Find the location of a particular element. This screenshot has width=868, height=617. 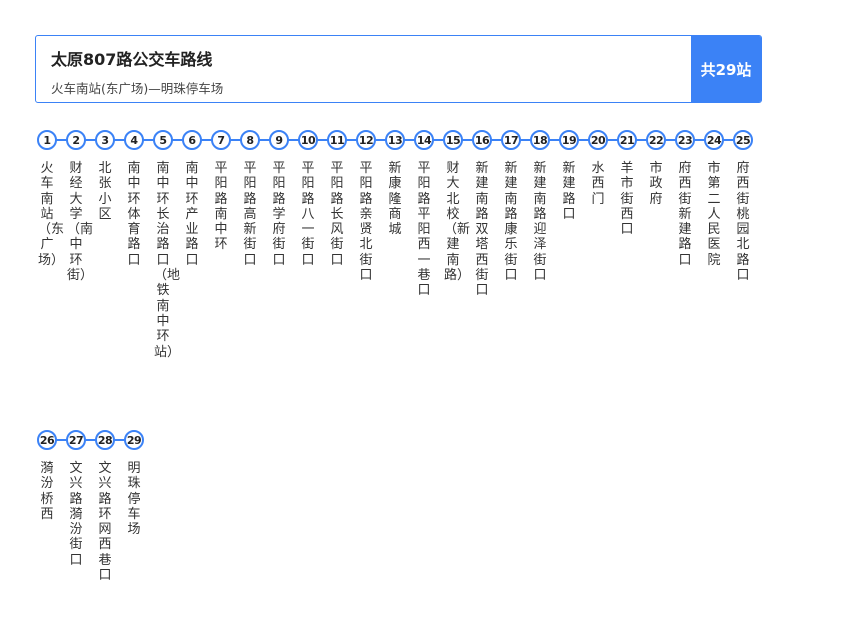

stop-number: 16 is located at coordinates (482, 140).